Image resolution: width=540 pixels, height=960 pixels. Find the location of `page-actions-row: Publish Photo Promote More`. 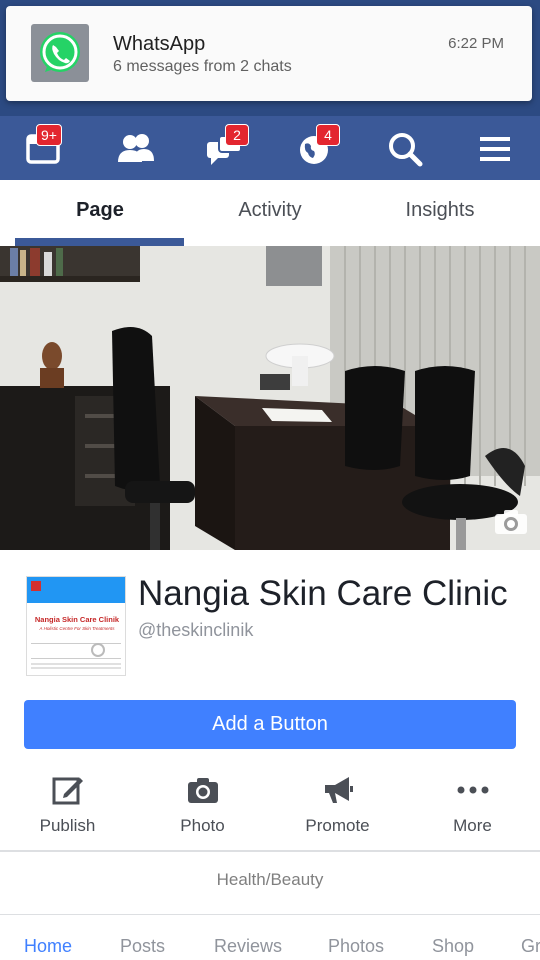

page-actions-row: Publish Photo Promote More is located at coordinates (270, 810).